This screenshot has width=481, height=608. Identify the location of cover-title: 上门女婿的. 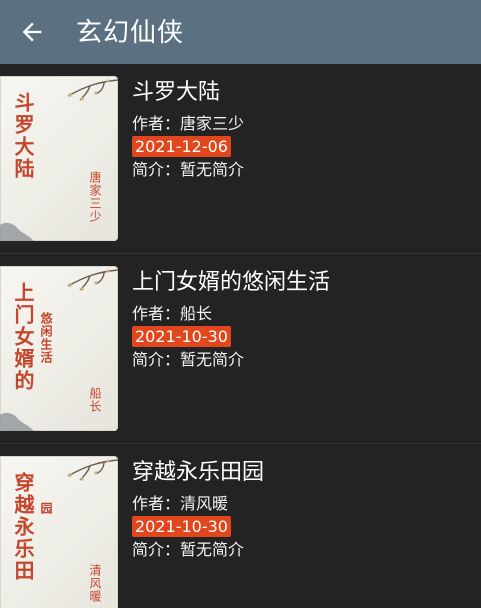
(23, 337).